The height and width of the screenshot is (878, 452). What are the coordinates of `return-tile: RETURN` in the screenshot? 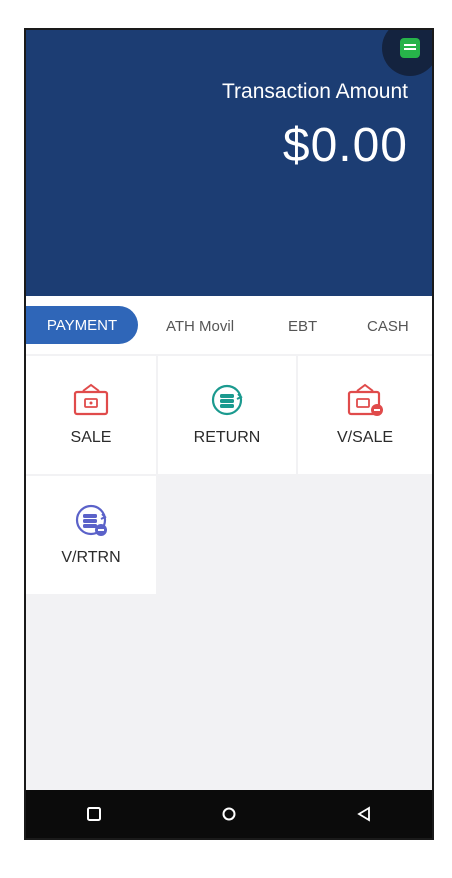 It's located at (227, 415).